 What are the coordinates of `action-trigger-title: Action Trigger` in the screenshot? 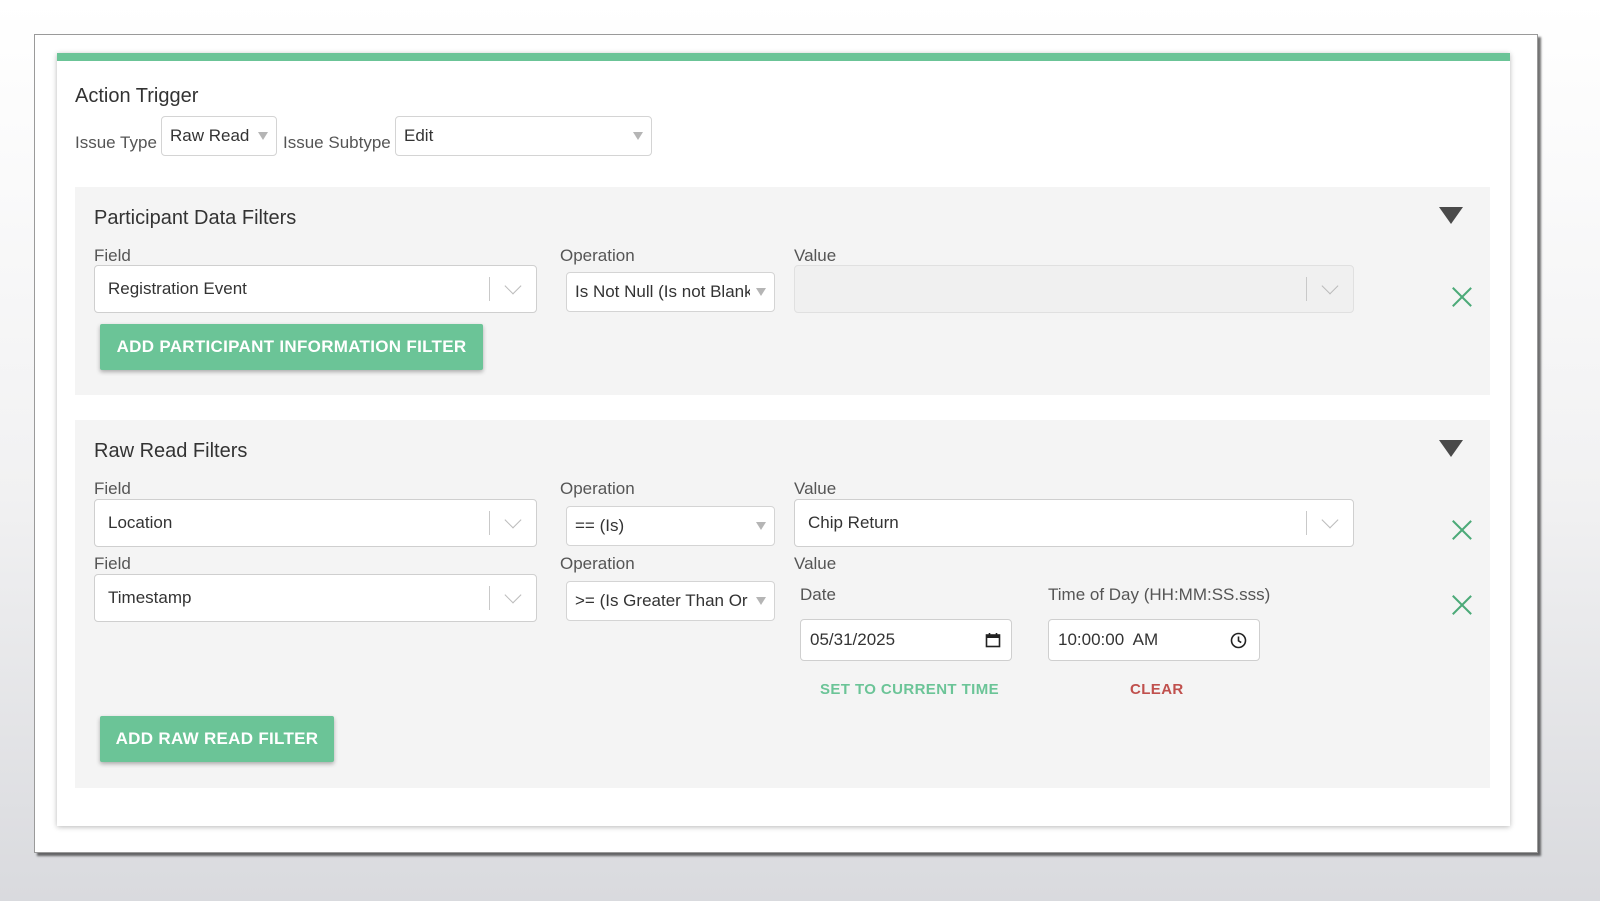 It's located at (137, 96).